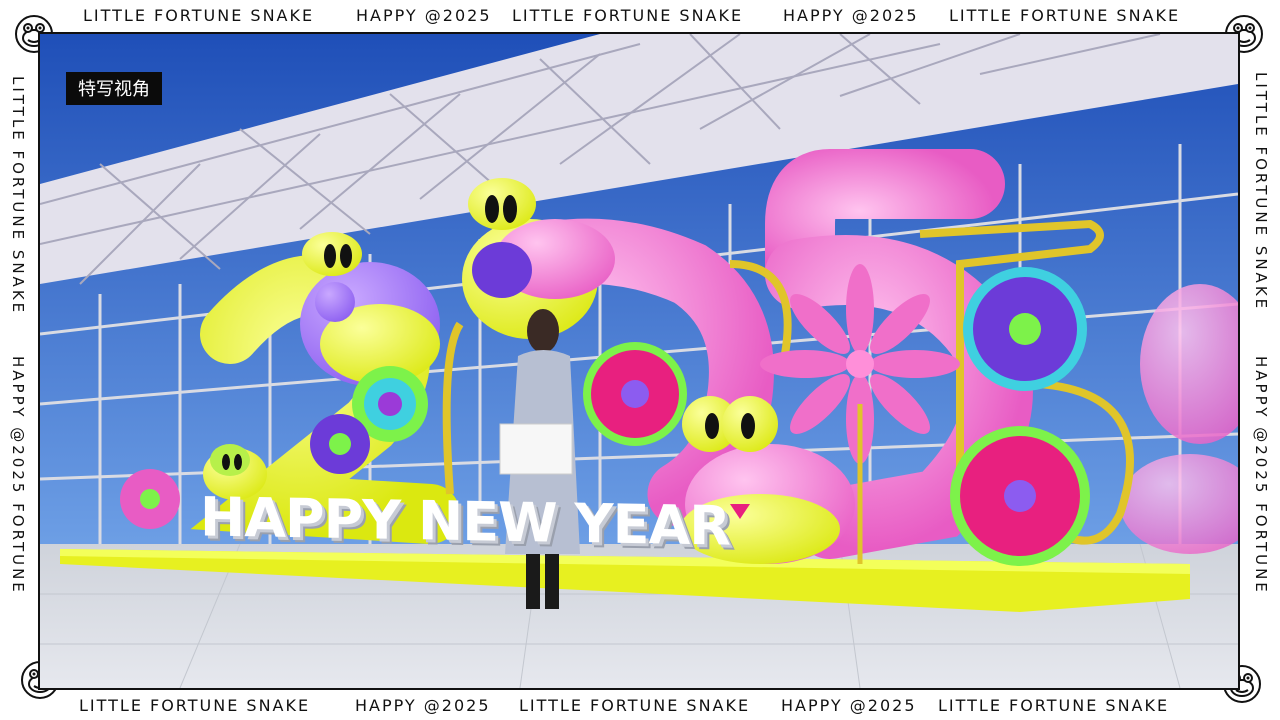 Image resolution: width=1280 pixels, height=720 pixels. I want to click on top-text-2: HAPPY @2025, so click(424, 15).